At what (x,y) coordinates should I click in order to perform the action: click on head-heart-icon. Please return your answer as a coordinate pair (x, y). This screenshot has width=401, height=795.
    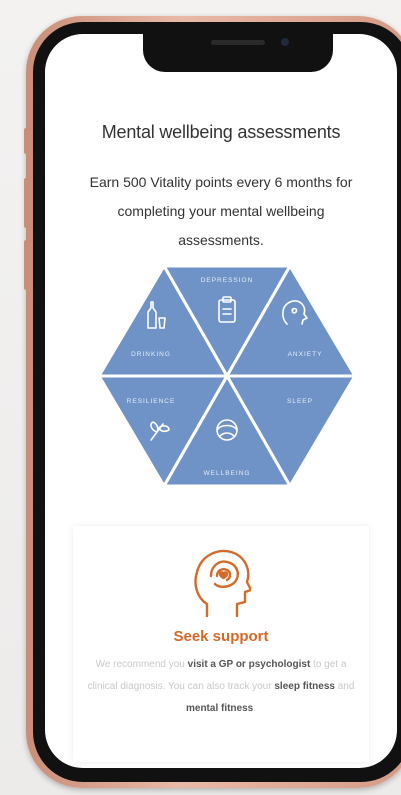
    Looking at the image, I should click on (223, 584).